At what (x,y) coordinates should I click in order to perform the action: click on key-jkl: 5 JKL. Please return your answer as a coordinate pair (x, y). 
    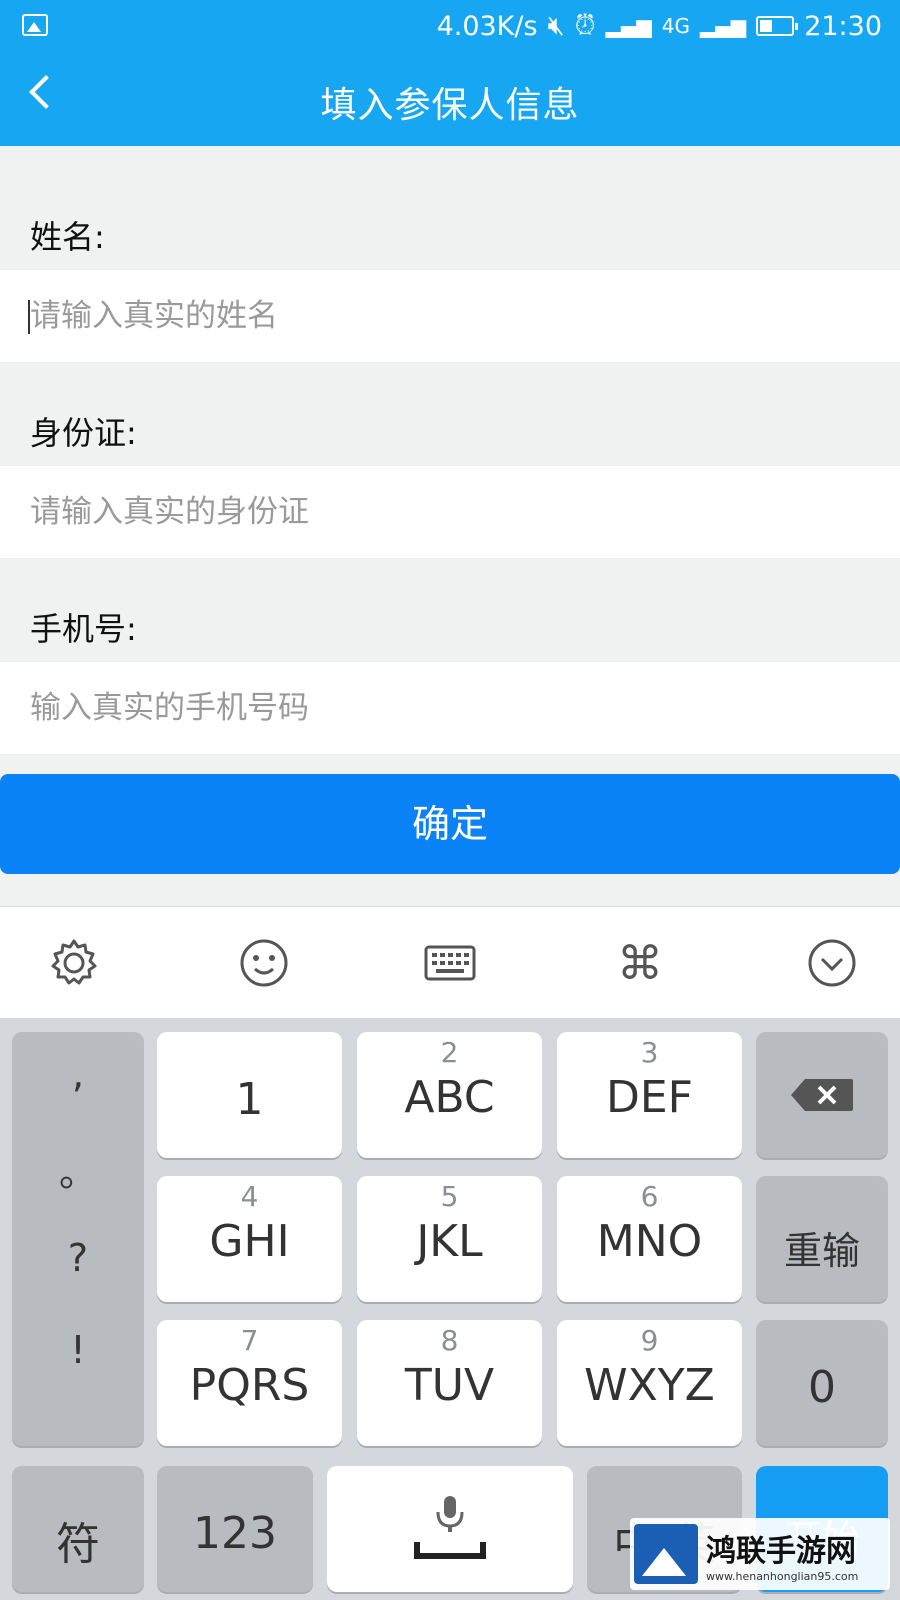
    Looking at the image, I should click on (449, 1239).